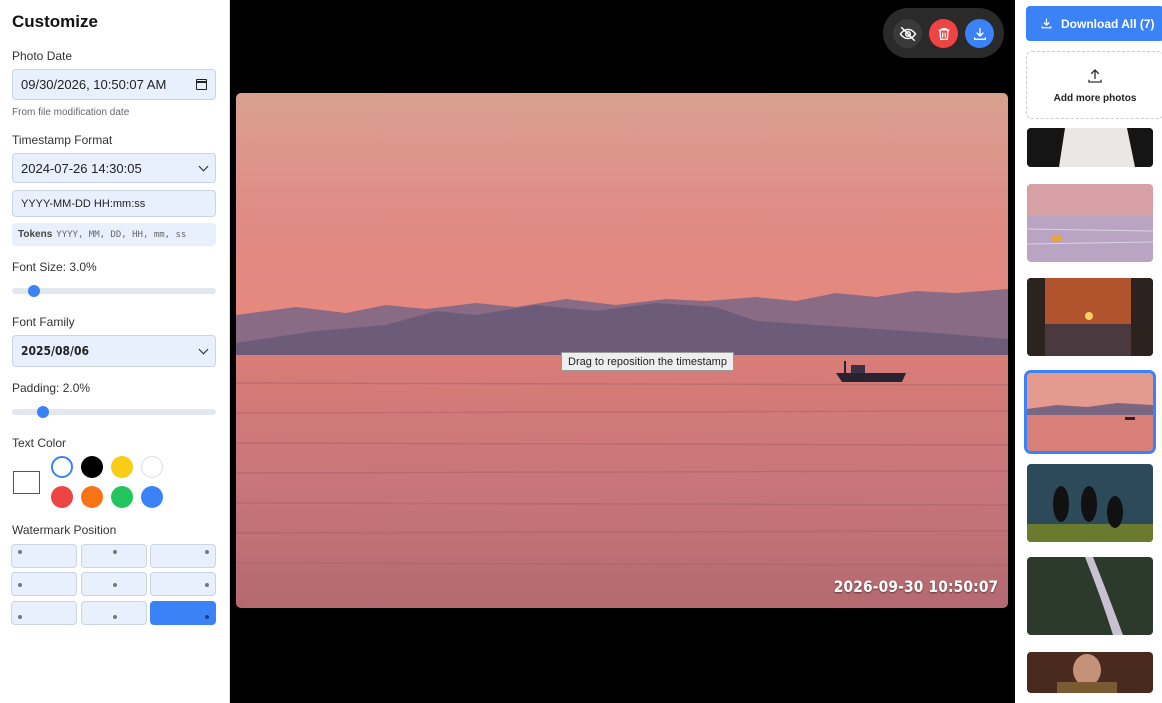  I want to click on font-family-label: Font Family, so click(43, 322).